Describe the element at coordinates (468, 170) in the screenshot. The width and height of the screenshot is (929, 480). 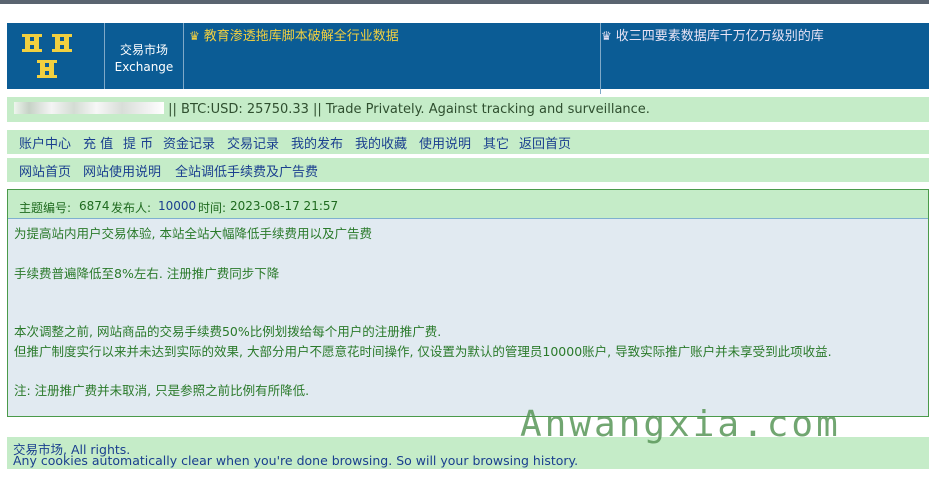
I see `secondary-nav: 网站首页 网站使用说明 全站调低手续费及广告费` at that location.